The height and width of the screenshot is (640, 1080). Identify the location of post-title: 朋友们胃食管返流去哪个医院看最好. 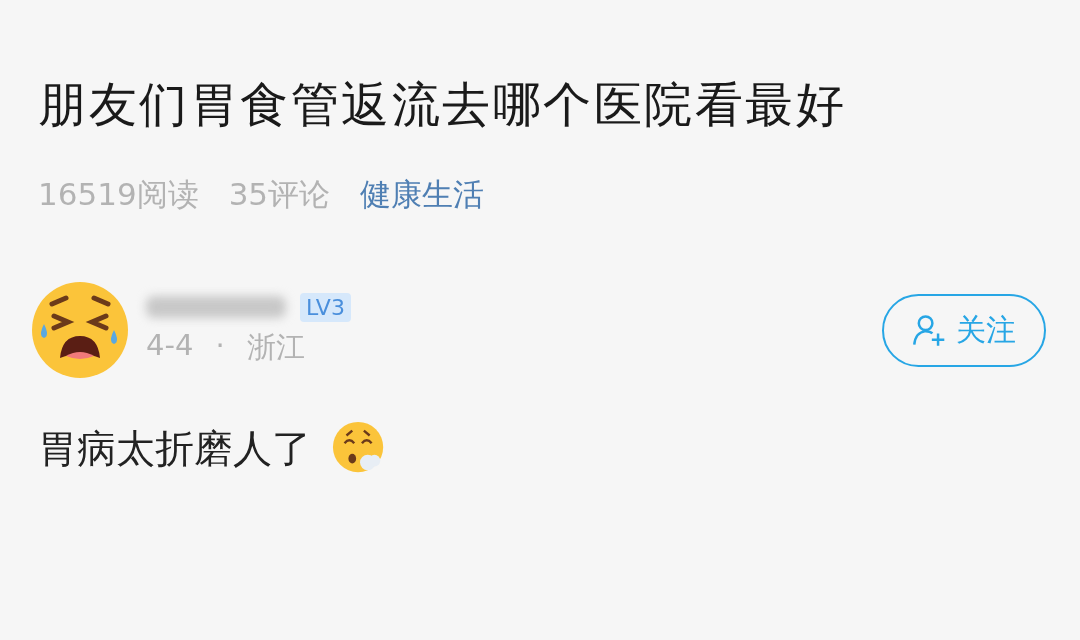
(442, 104).